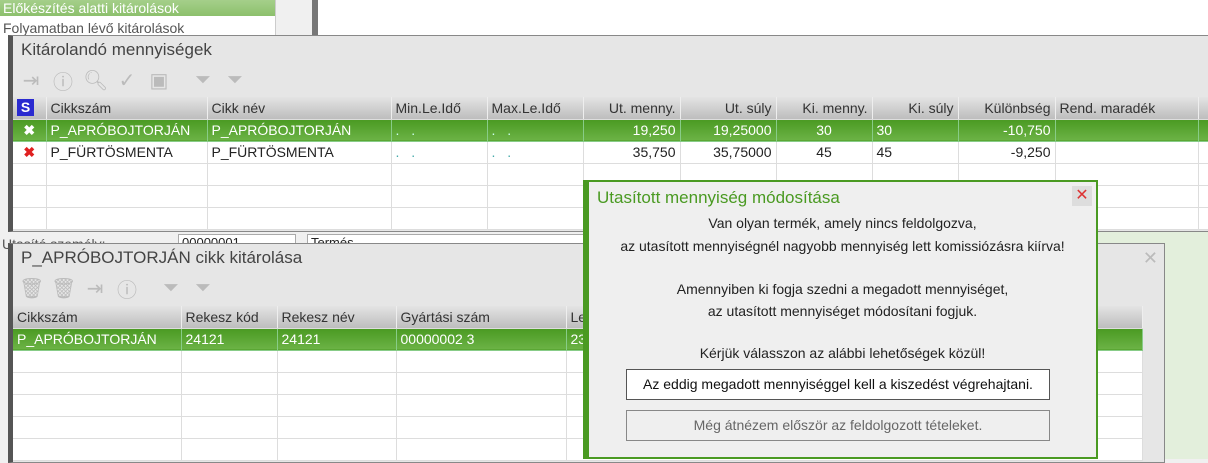 The height and width of the screenshot is (463, 1208). I want to click on col-ut-menny: Ut. menny., so click(632, 108).